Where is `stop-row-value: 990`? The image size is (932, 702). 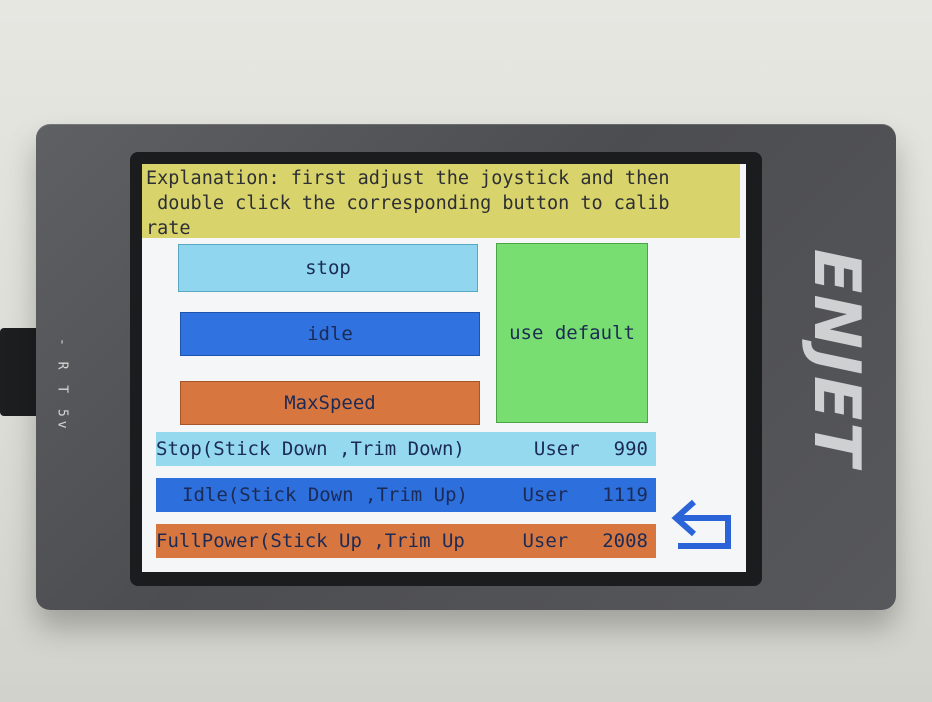 stop-row-value: 990 is located at coordinates (630, 449).